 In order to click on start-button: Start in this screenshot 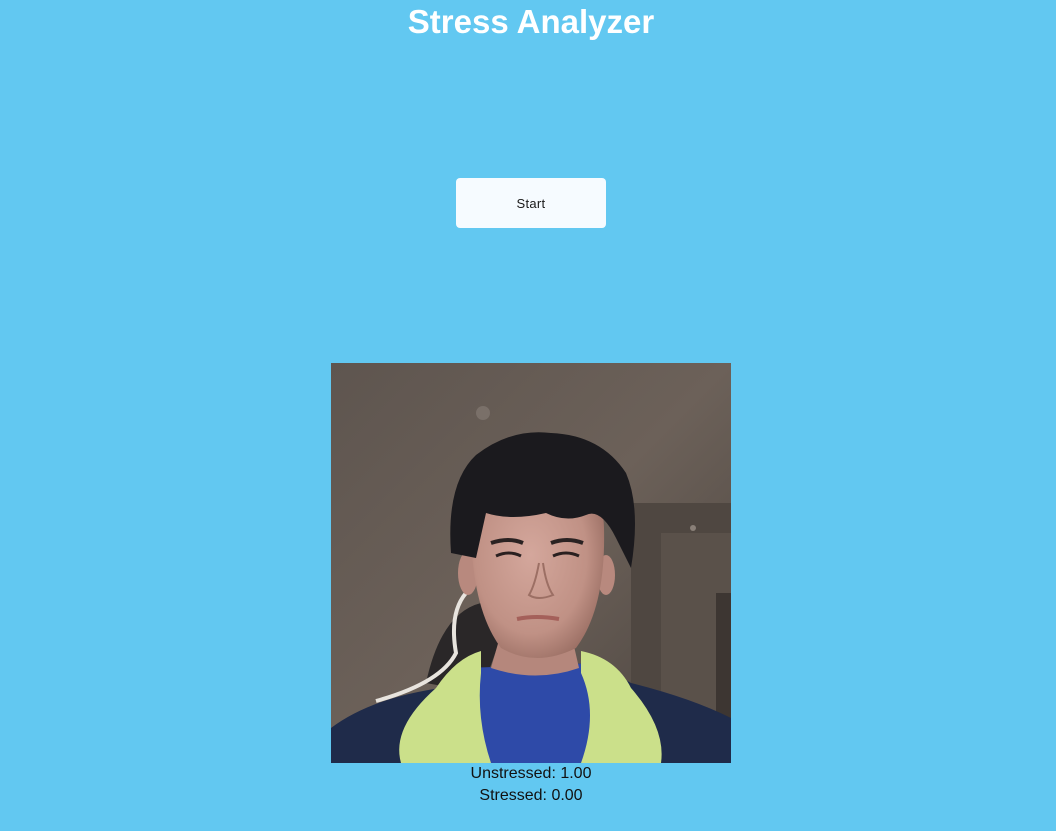, I will do `click(531, 203)`.